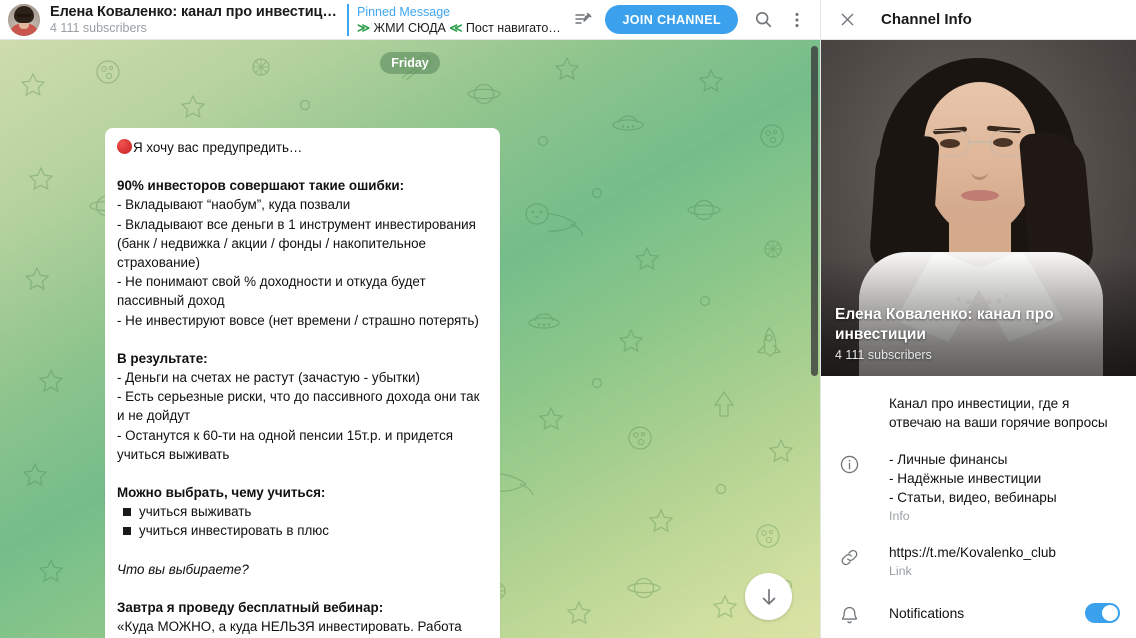 The width and height of the screenshot is (1136, 638). I want to click on message-heading-4-text: Завтра я проведу бесплатный вебинар:, so click(250, 607).